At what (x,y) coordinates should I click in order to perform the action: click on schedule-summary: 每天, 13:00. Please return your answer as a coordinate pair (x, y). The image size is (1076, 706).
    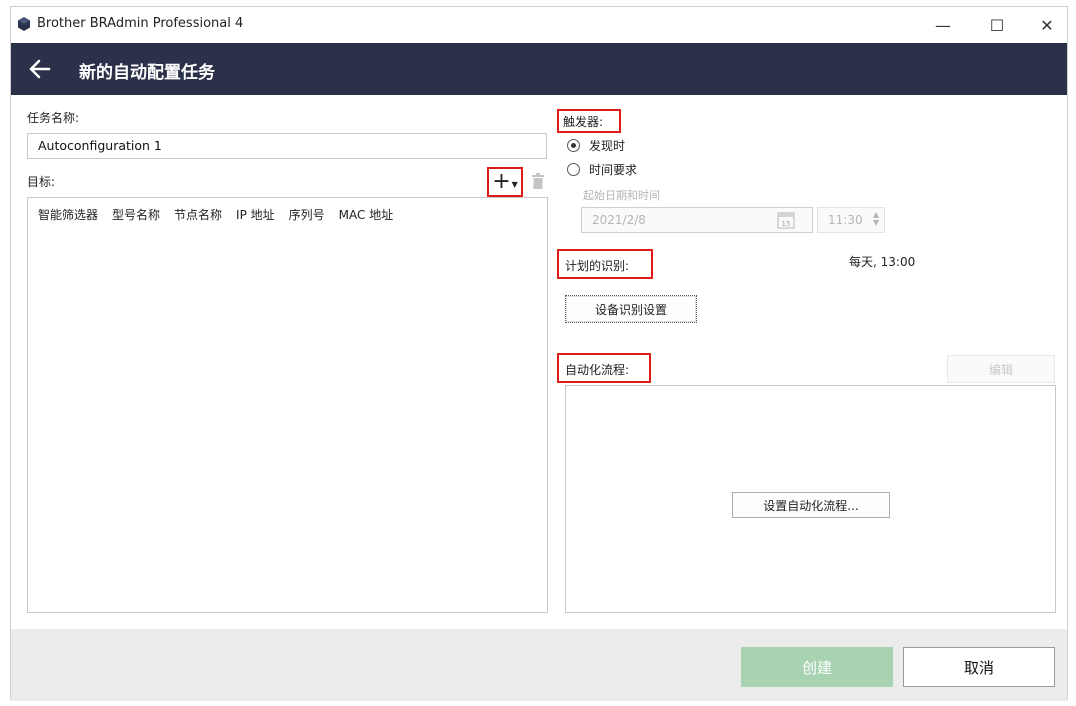
    Looking at the image, I should click on (882, 262).